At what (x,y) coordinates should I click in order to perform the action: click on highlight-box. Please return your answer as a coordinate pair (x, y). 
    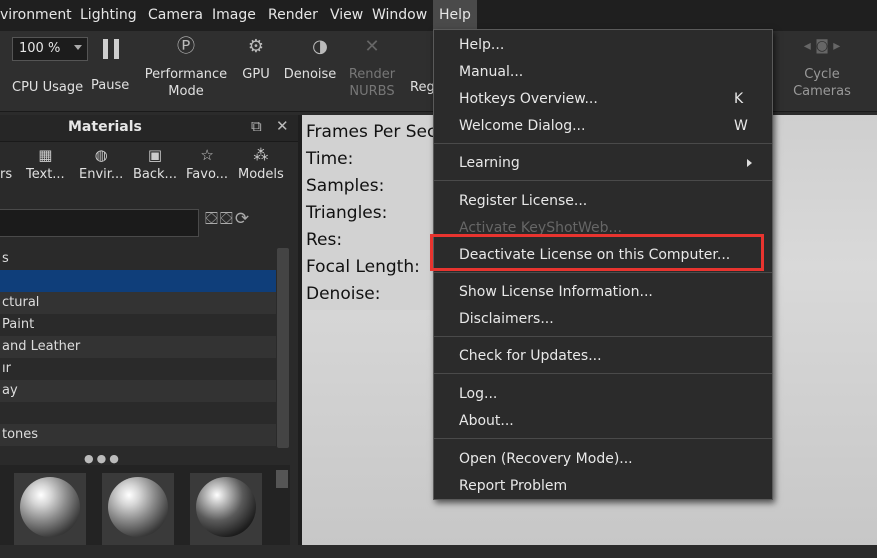
    Looking at the image, I should click on (597, 252).